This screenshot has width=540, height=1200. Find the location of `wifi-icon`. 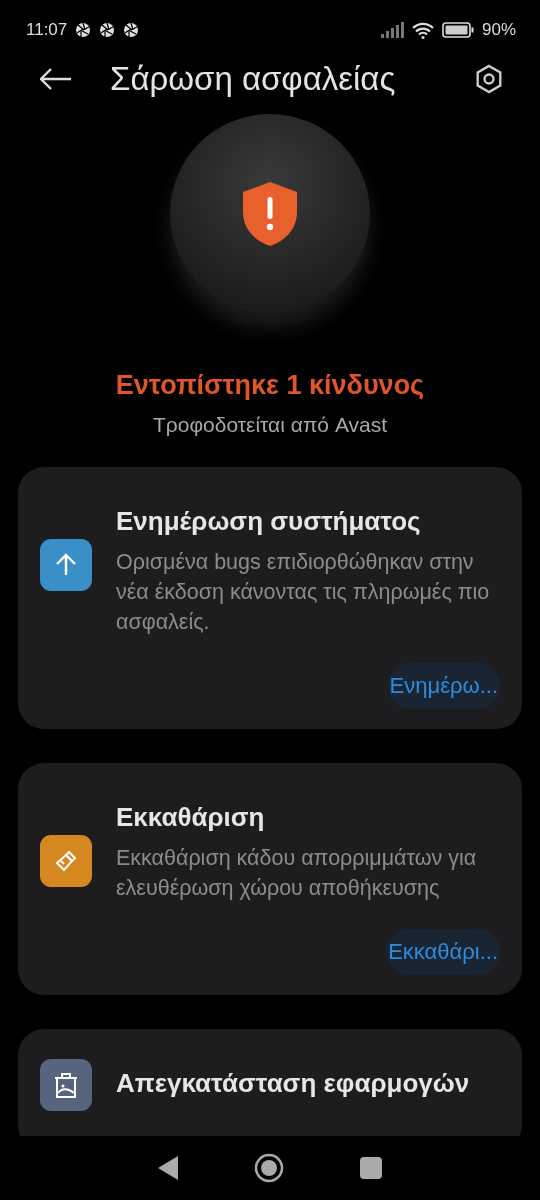

wifi-icon is located at coordinates (422, 30).